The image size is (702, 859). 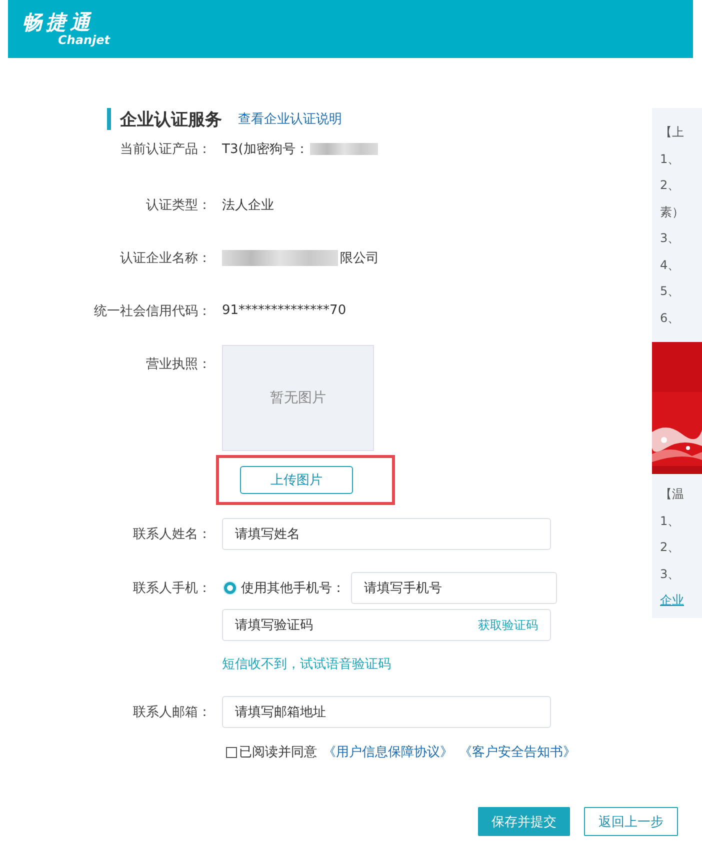 I want to click on radio-label: 使用其他手机号：, so click(x=293, y=588).